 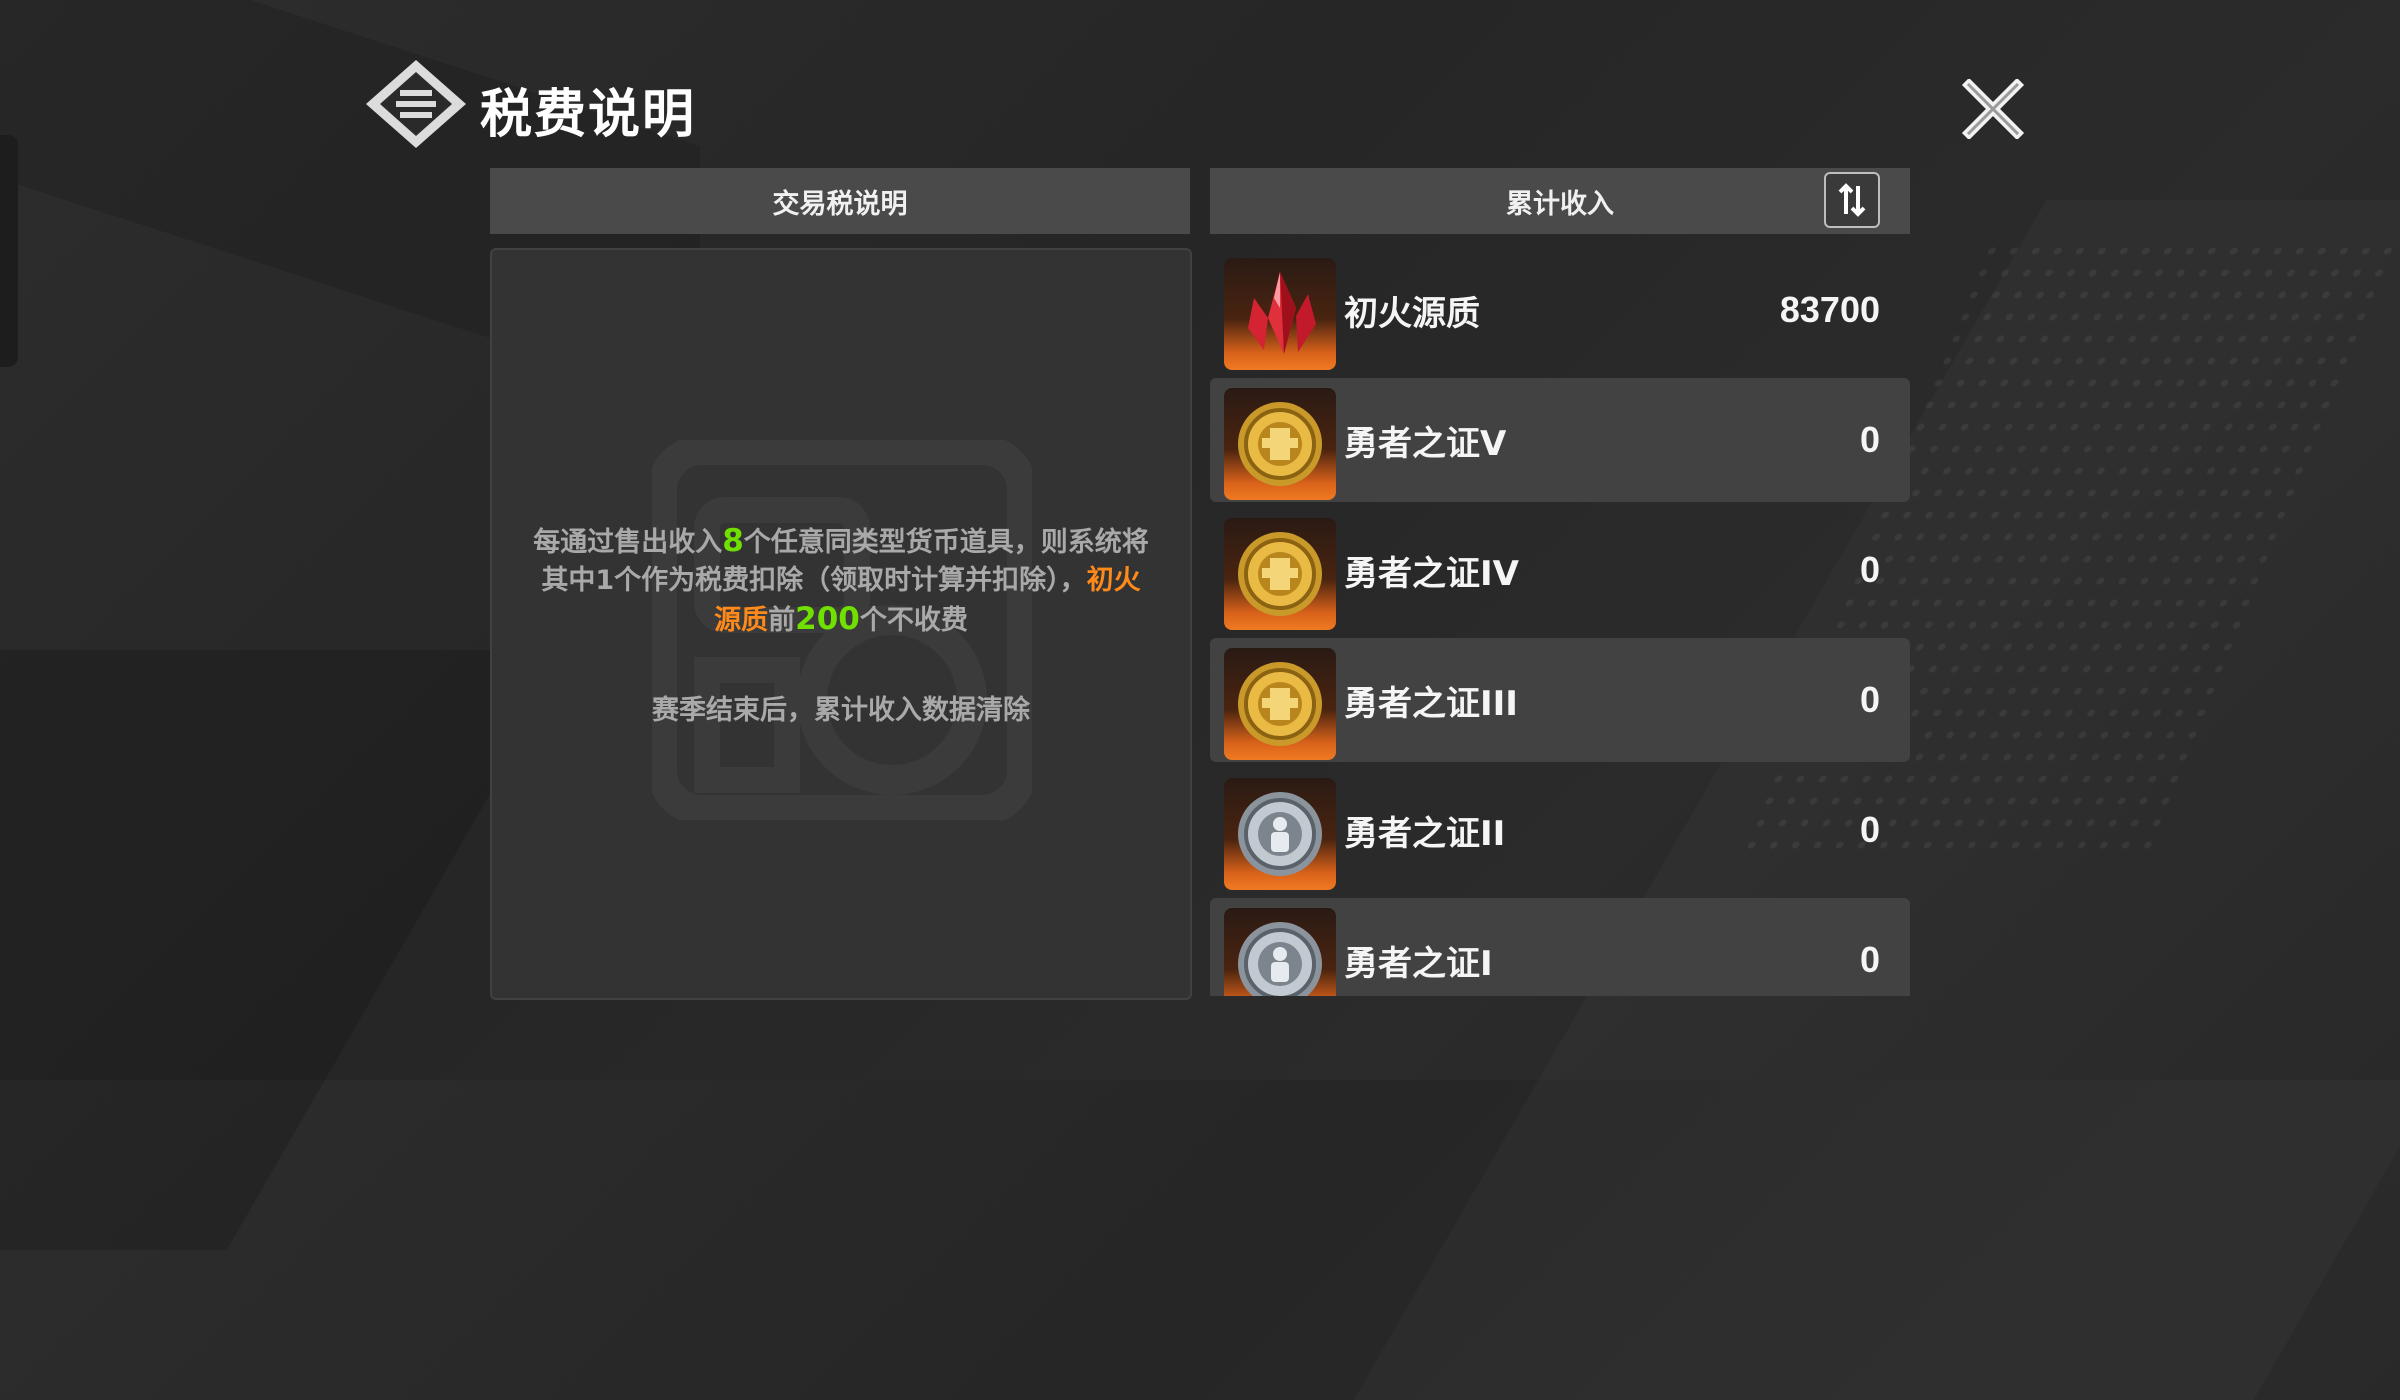 I want to click on list-item: 初火源质 83700, so click(x=1560, y=310).